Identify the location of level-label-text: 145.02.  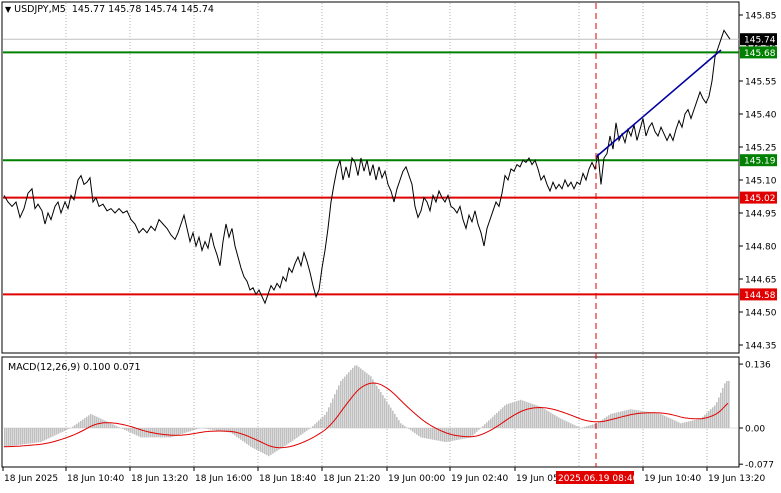
(760, 199).